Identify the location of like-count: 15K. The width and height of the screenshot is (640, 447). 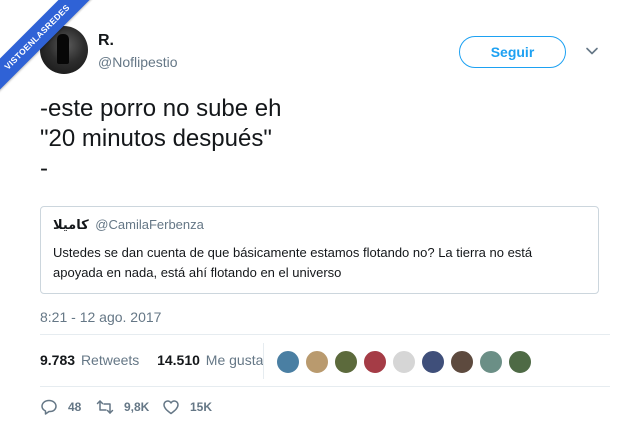
(201, 407).